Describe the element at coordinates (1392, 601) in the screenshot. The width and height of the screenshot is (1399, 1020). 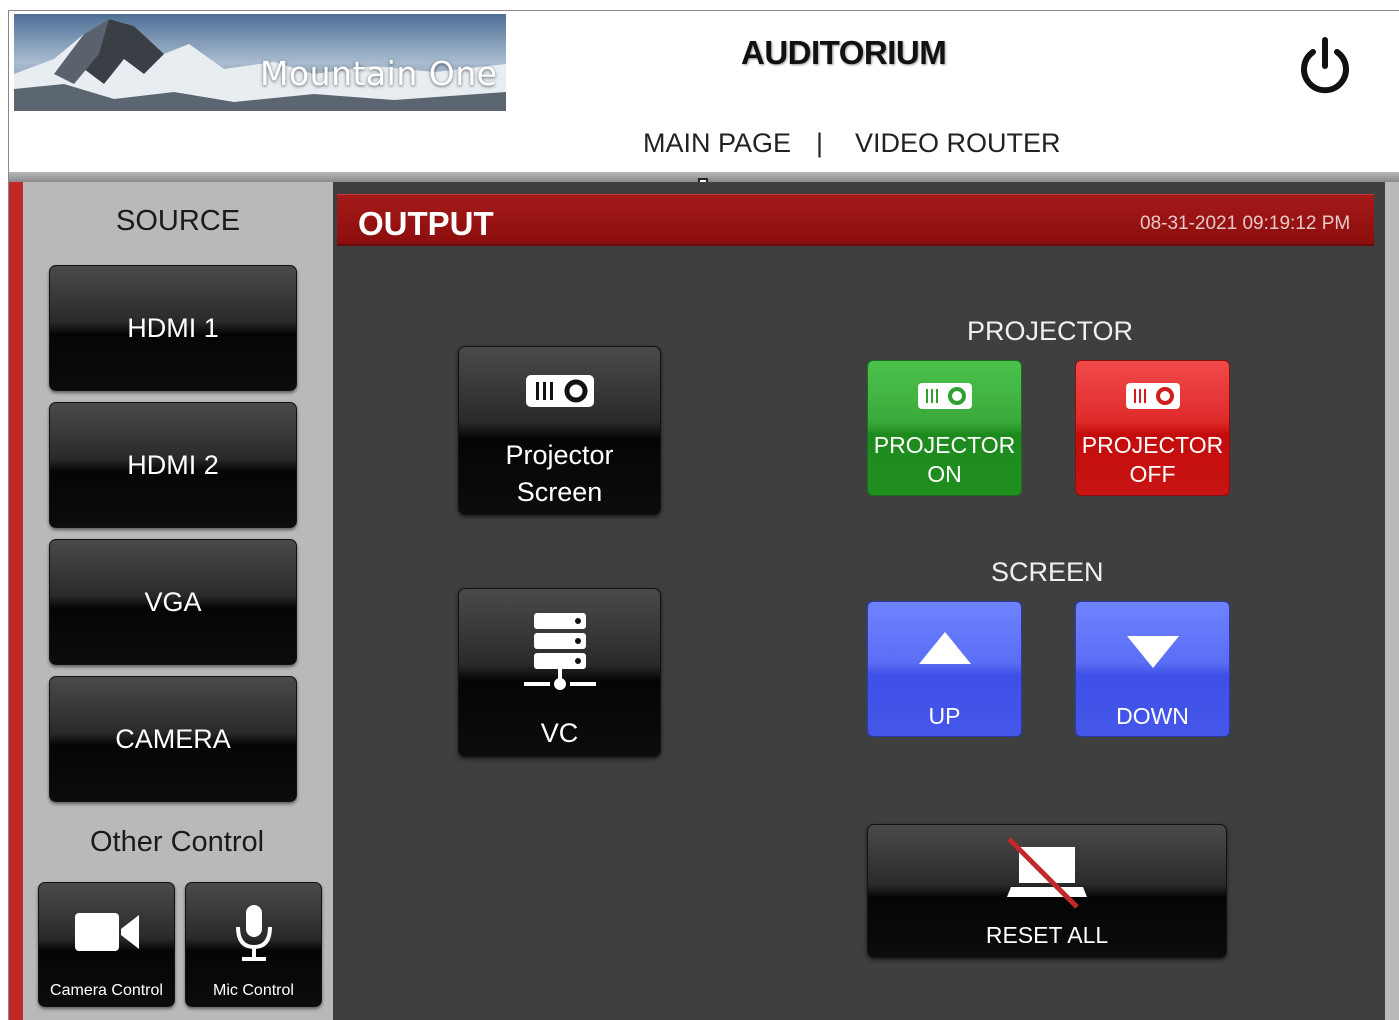
I see `right-edge` at that location.